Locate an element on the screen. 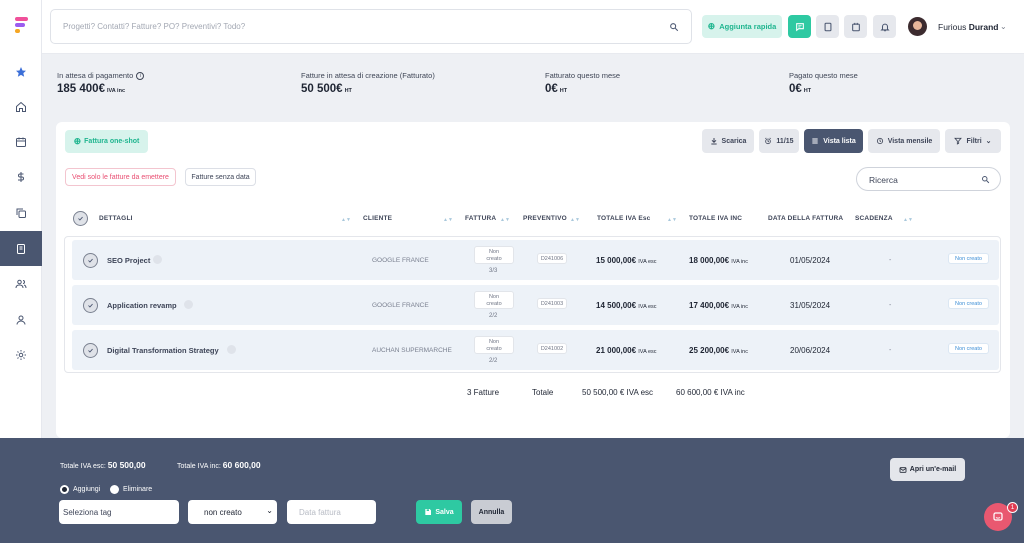  filter-icon is located at coordinates (958, 141).